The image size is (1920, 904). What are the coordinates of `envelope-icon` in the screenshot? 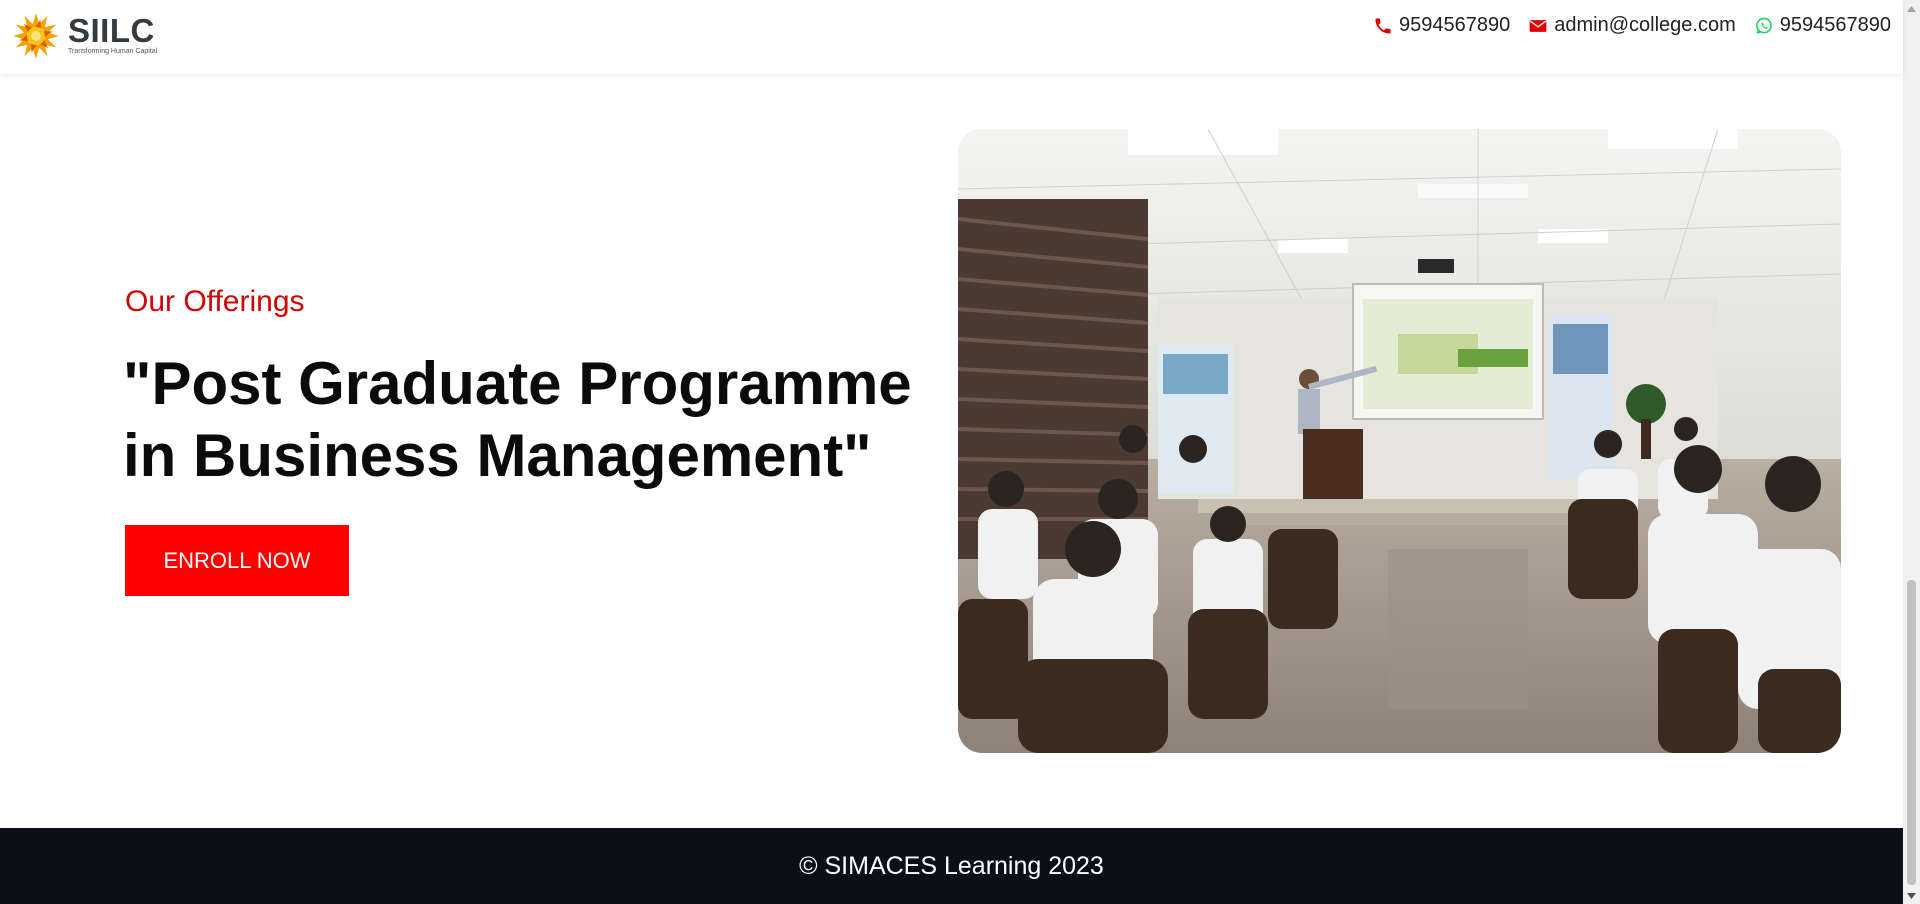 It's located at (1538, 25).